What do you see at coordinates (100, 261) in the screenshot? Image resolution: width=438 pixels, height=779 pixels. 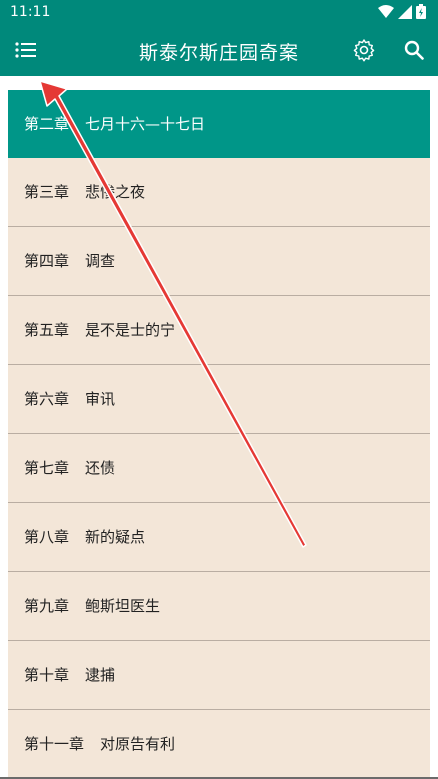 I see `chapter-title: 调查` at bounding box center [100, 261].